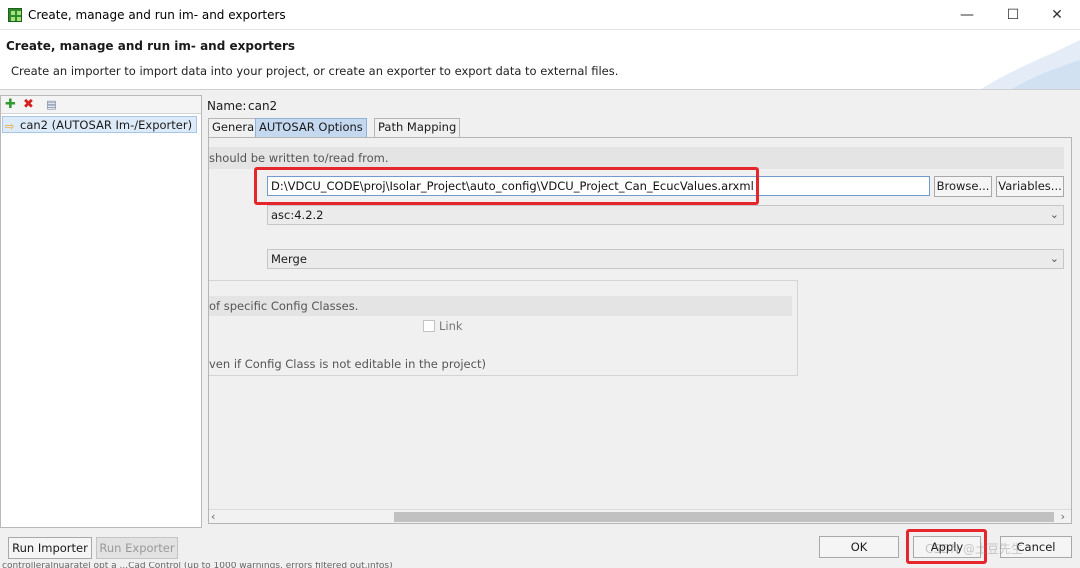 The height and width of the screenshot is (568, 1080). I want to click on mode-select-value: Merge, so click(289, 259).